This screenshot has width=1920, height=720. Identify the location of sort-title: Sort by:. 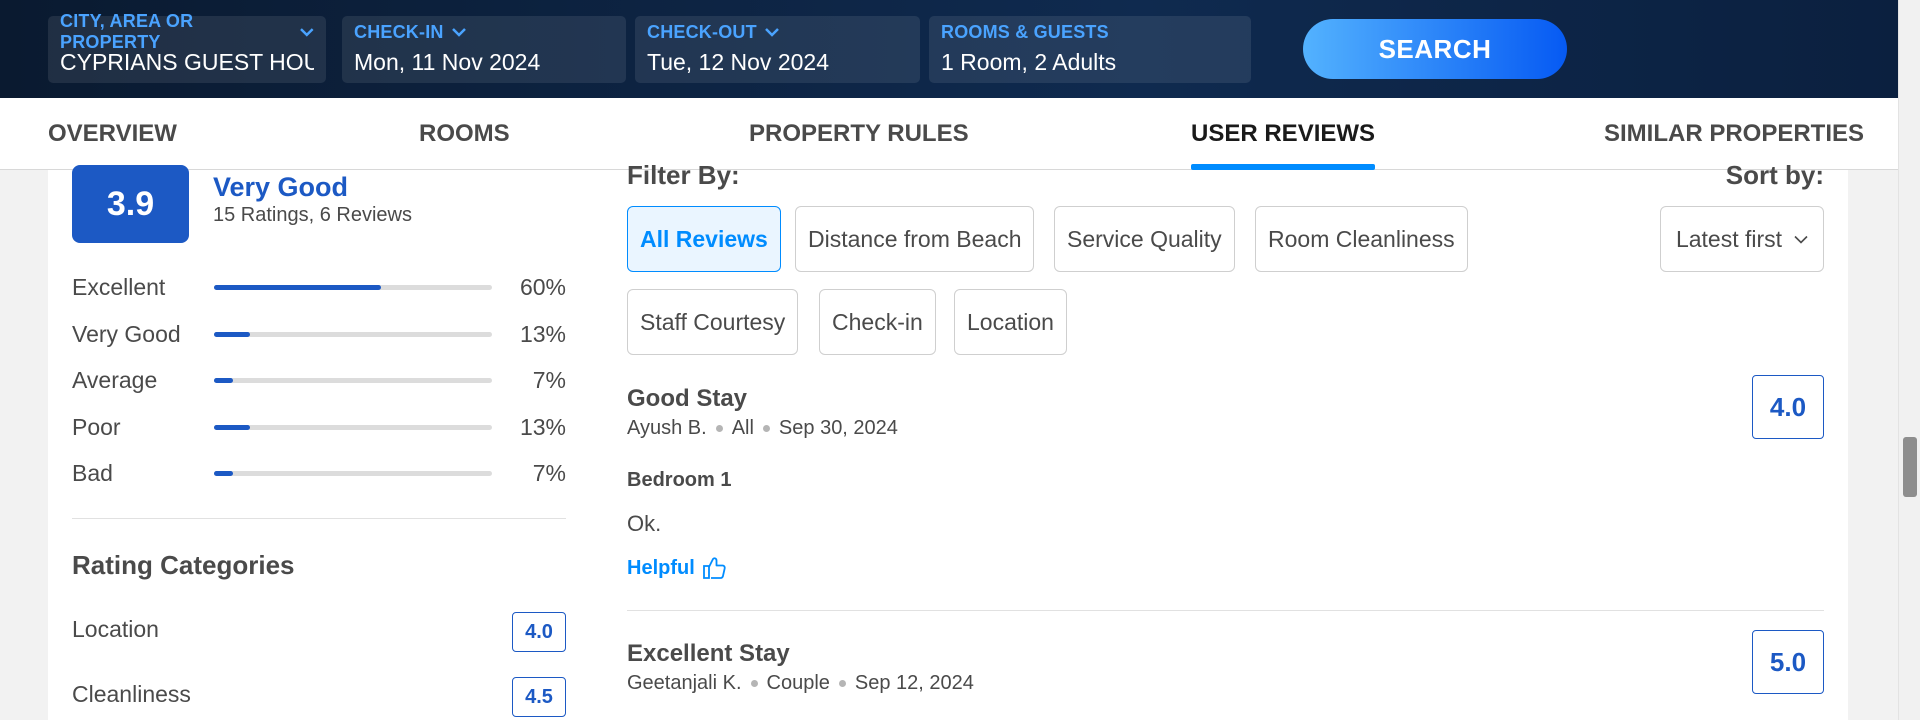
(1774, 175).